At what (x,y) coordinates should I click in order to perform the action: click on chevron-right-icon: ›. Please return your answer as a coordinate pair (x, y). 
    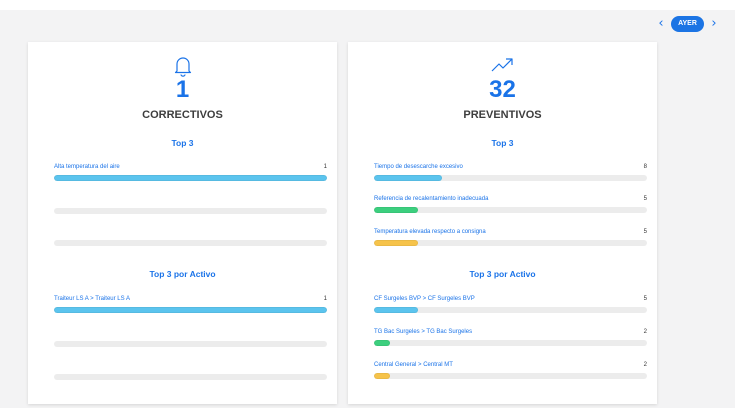
    Looking at the image, I should click on (714, 24).